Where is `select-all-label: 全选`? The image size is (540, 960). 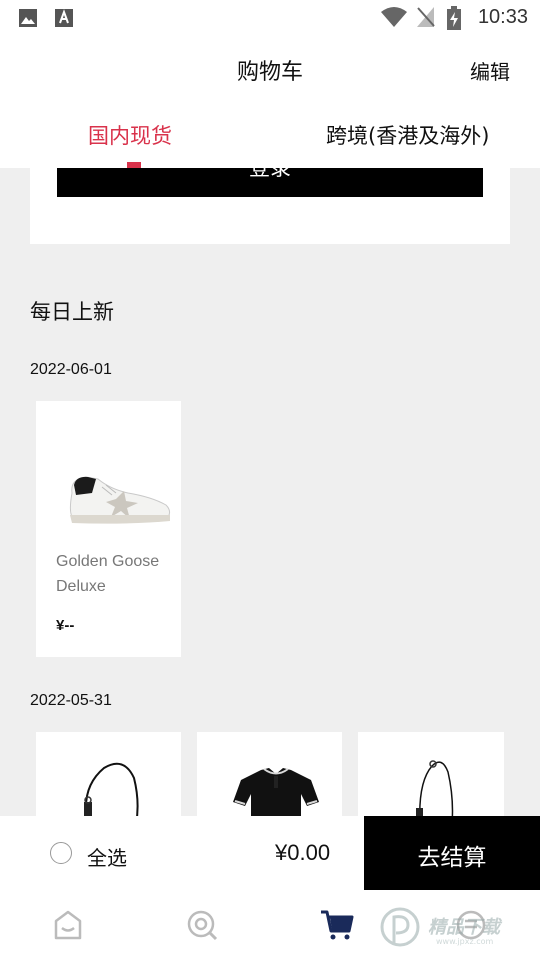 select-all-label: 全选 is located at coordinates (107, 856).